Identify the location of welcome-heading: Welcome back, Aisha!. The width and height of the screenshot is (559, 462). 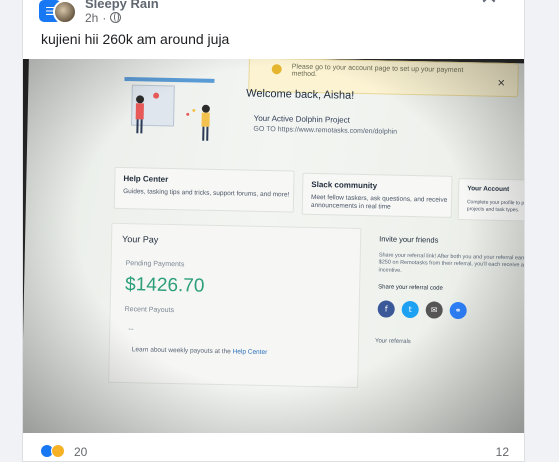
(300, 94).